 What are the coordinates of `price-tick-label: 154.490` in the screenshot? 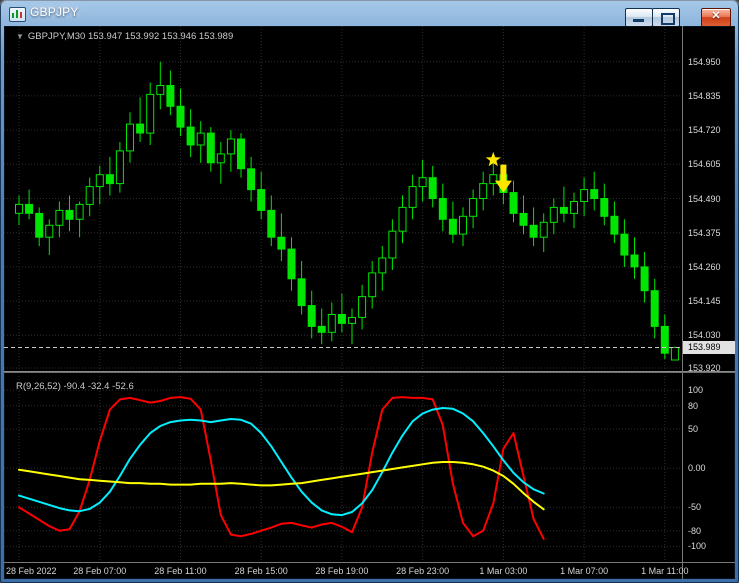 It's located at (704, 198).